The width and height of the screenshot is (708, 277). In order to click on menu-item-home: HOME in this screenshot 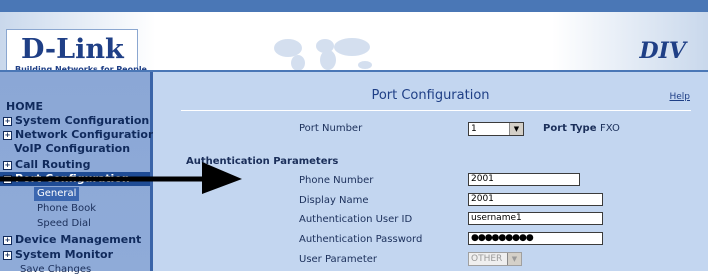, I will do `click(24, 107)`.